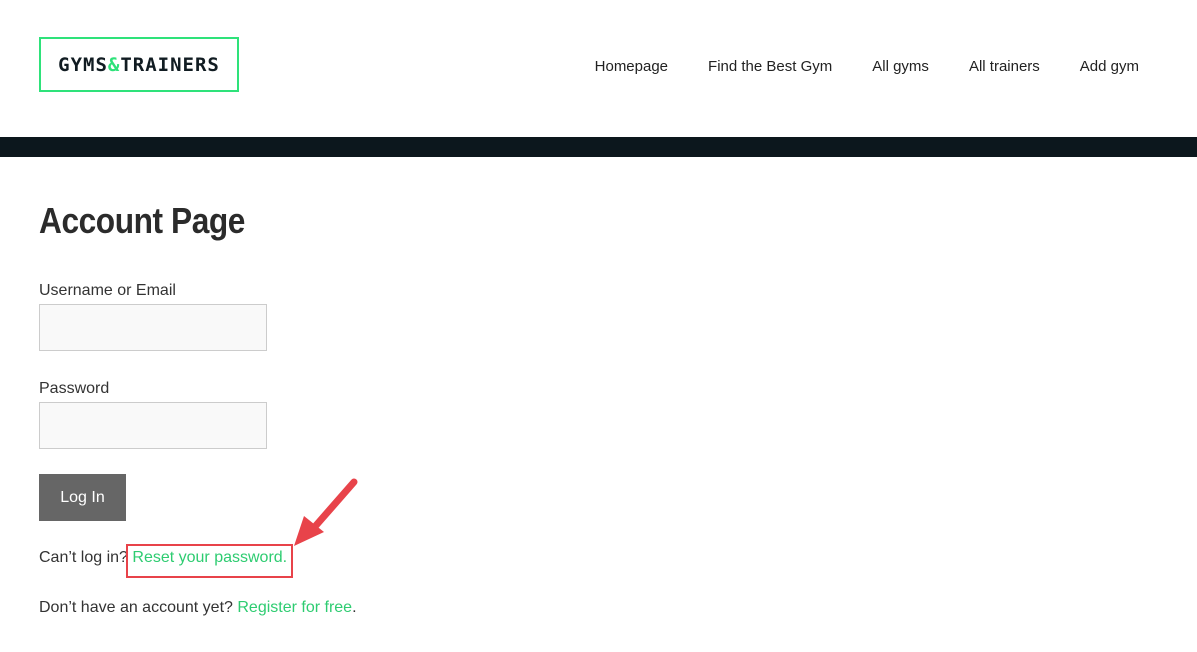 The image size is (1197, 652). Describe the element at coordinates (86, 557) in the screenshot. I see `reset-prefix: Can’t log in?` at that location.